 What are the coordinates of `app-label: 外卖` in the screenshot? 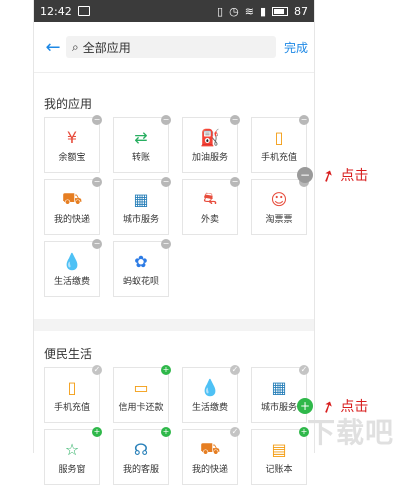 It's located at (209, 220).